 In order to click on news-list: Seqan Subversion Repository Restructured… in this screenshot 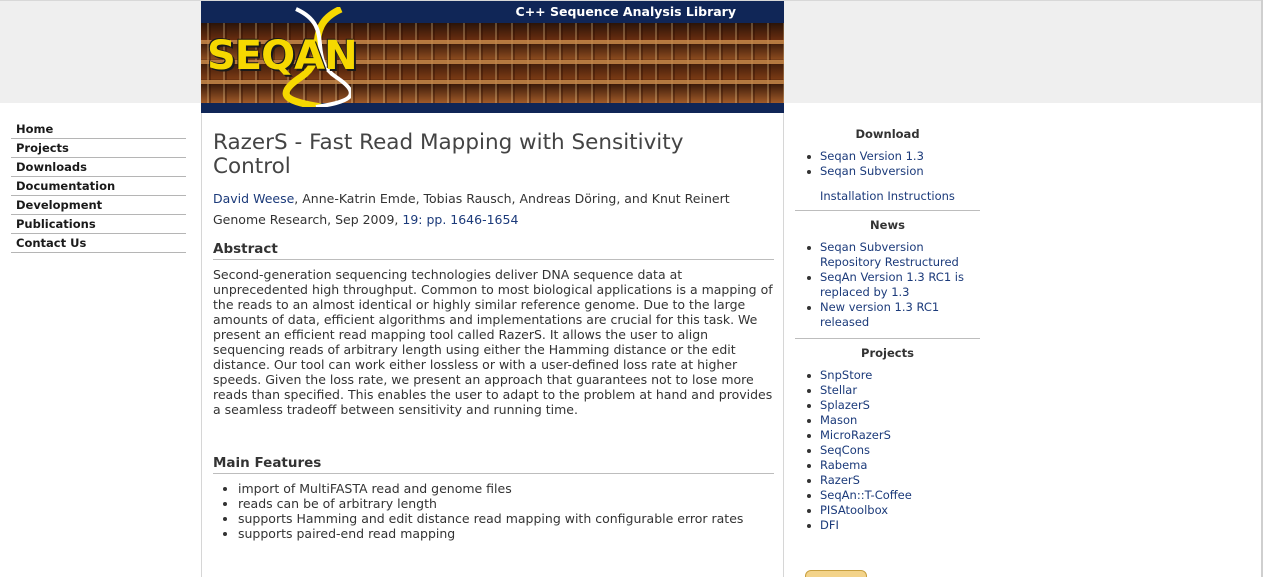, I will do `click(887, 285)`.